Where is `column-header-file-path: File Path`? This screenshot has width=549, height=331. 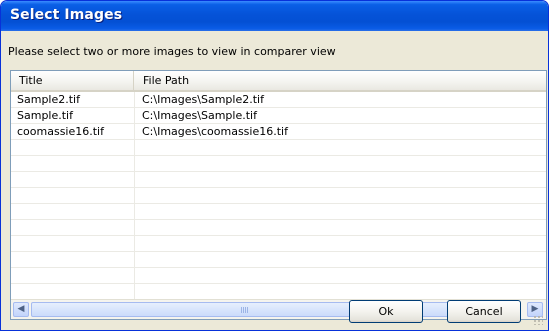 column-header-file-path: File Path is located at coordinates (340, 80).